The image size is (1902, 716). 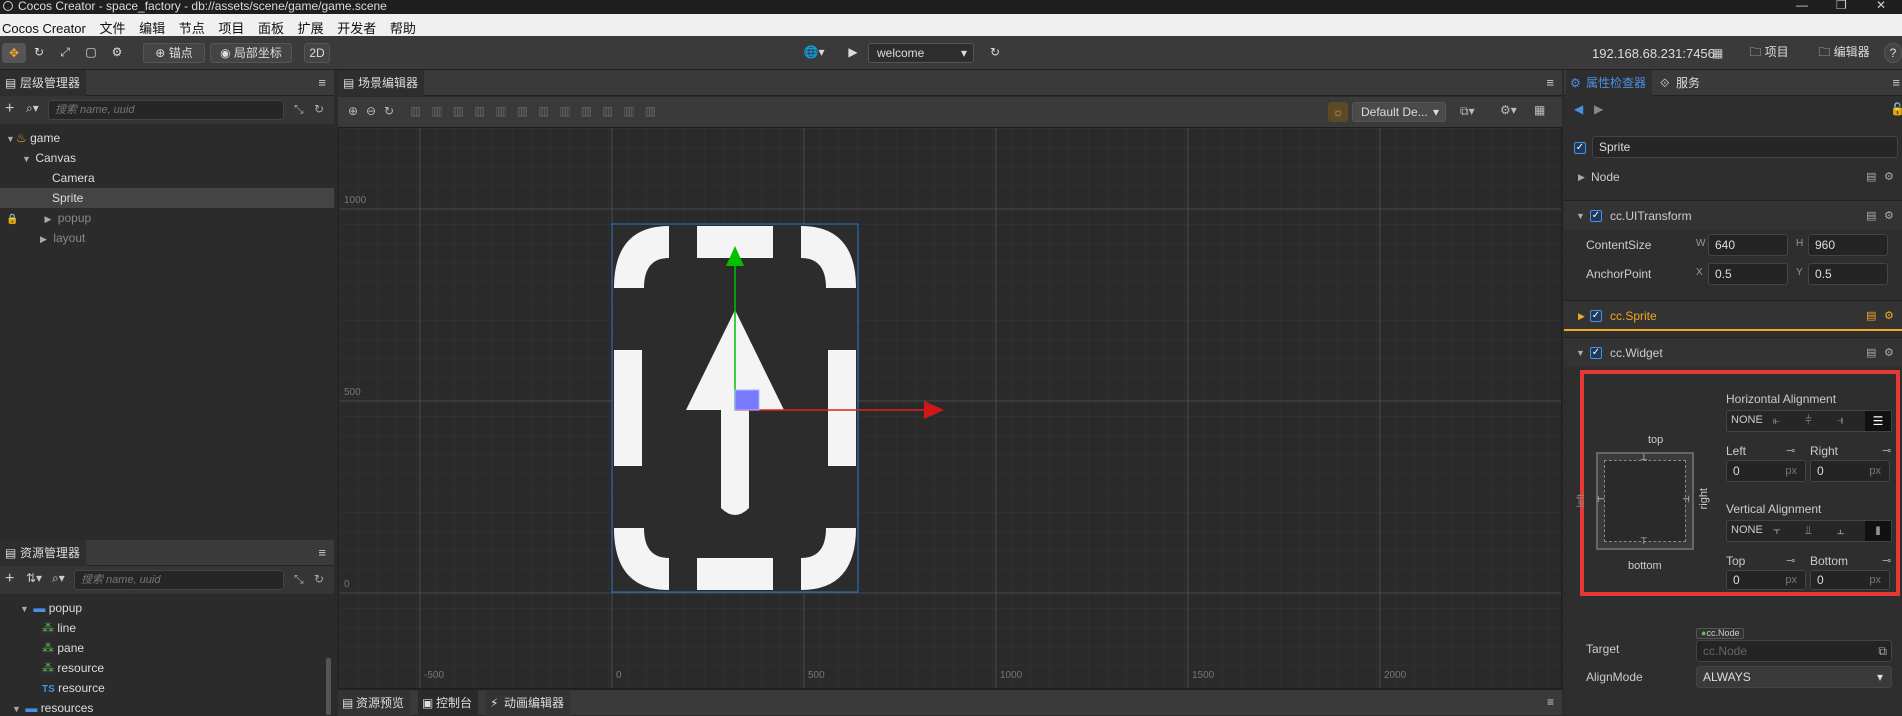 What do you see at coordinates (251, 53) in the screenshot?
I see `local-coord-button: ◉ 局部坐标` at bounding box center [251, 53].